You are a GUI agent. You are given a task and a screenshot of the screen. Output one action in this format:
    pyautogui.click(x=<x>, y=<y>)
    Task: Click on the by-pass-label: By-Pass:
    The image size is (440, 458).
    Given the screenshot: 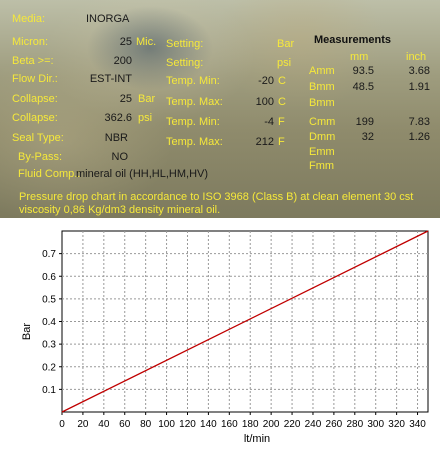 What is the action you would take?
    pyautogui.click(x=40, y=157)
    